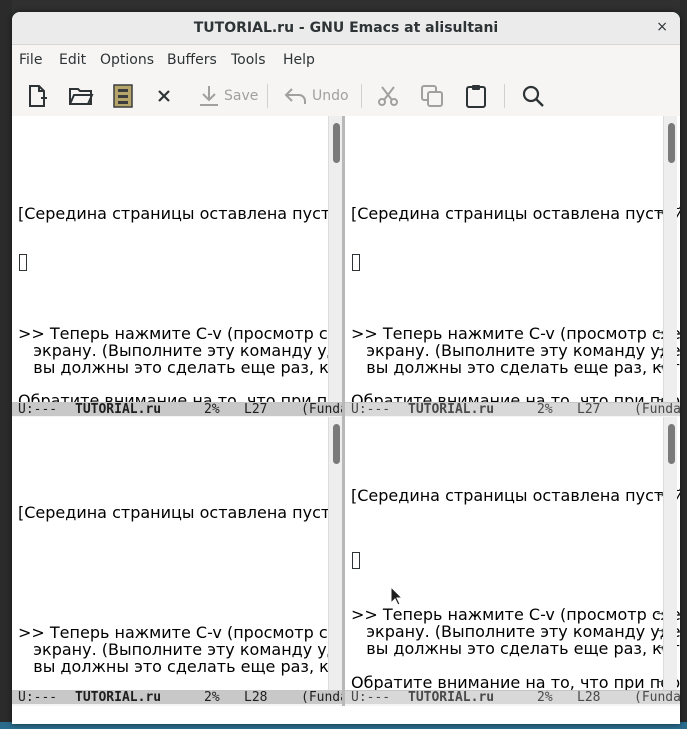 This screenshot has width=687, height=729. I want to click on close-icon, so click(164, 96).